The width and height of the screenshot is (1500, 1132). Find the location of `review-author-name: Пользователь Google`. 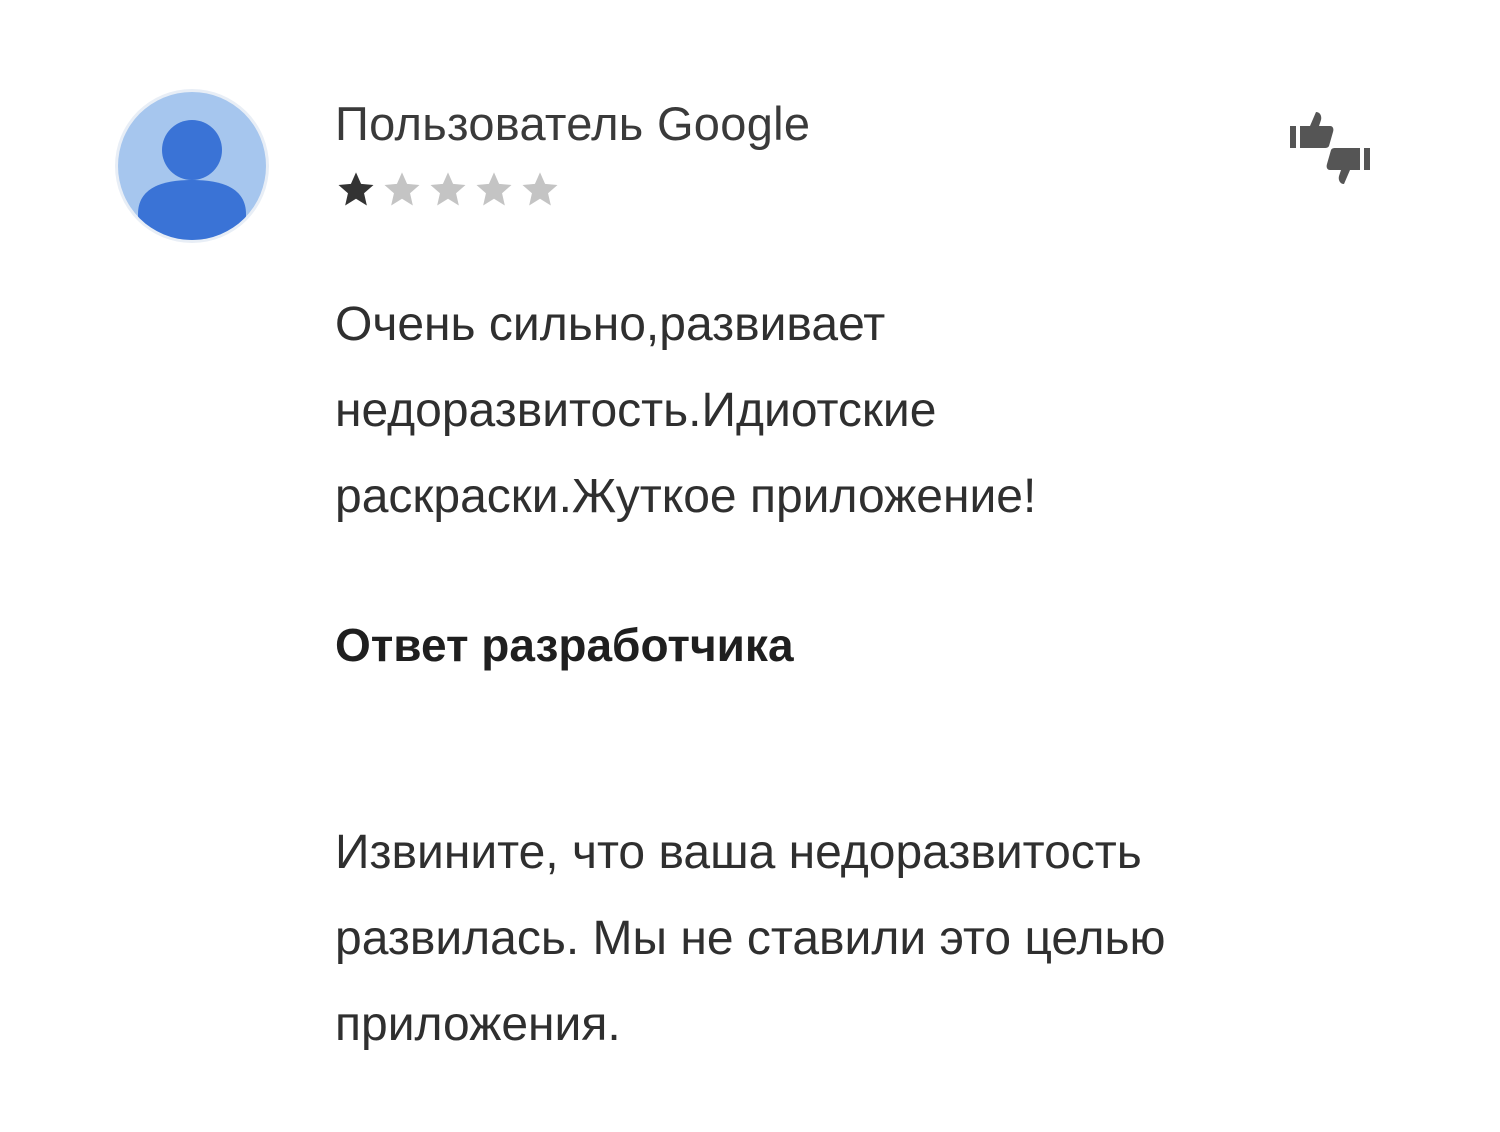

review-author-name: Пользователь Google is located at coordinates (573, 123).